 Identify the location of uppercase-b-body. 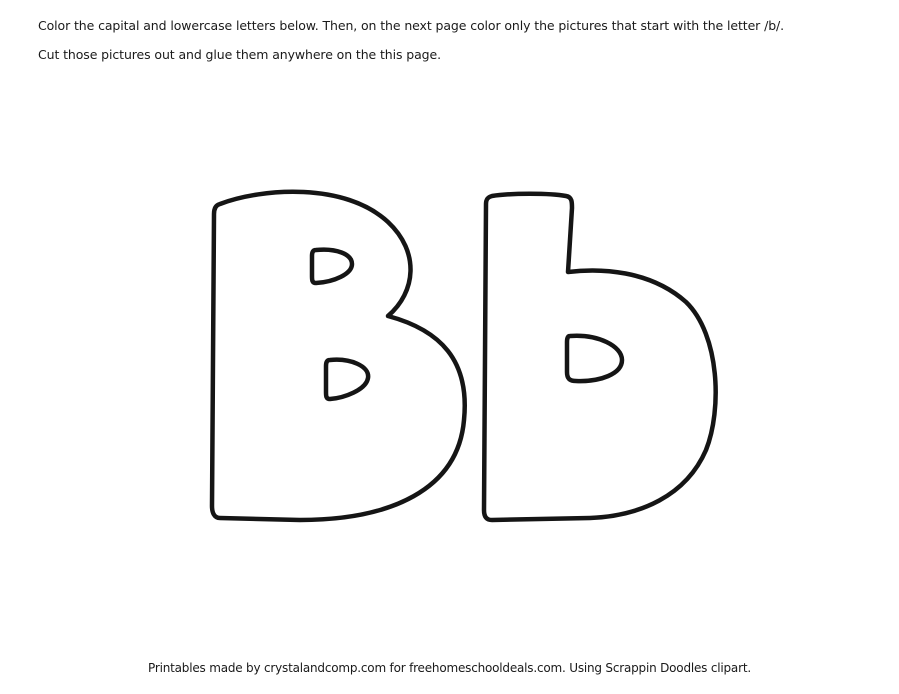
(338, 356).